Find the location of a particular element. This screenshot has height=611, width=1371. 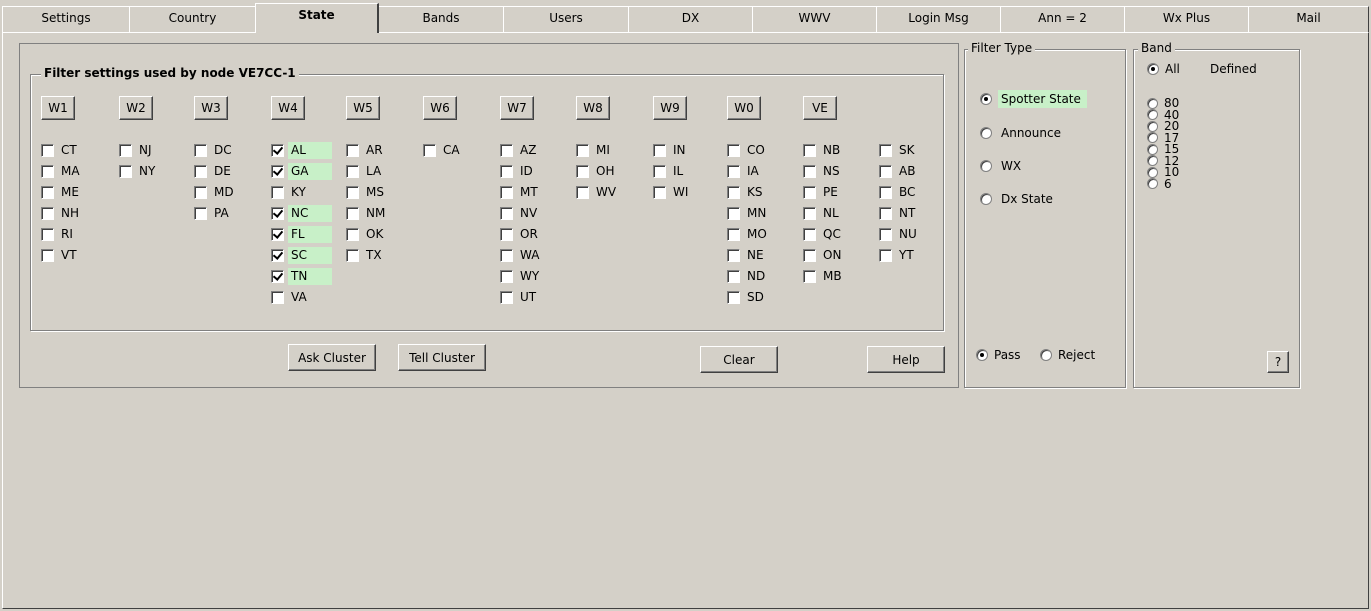

band-label: 6 is located at coordinates (1168, 183).